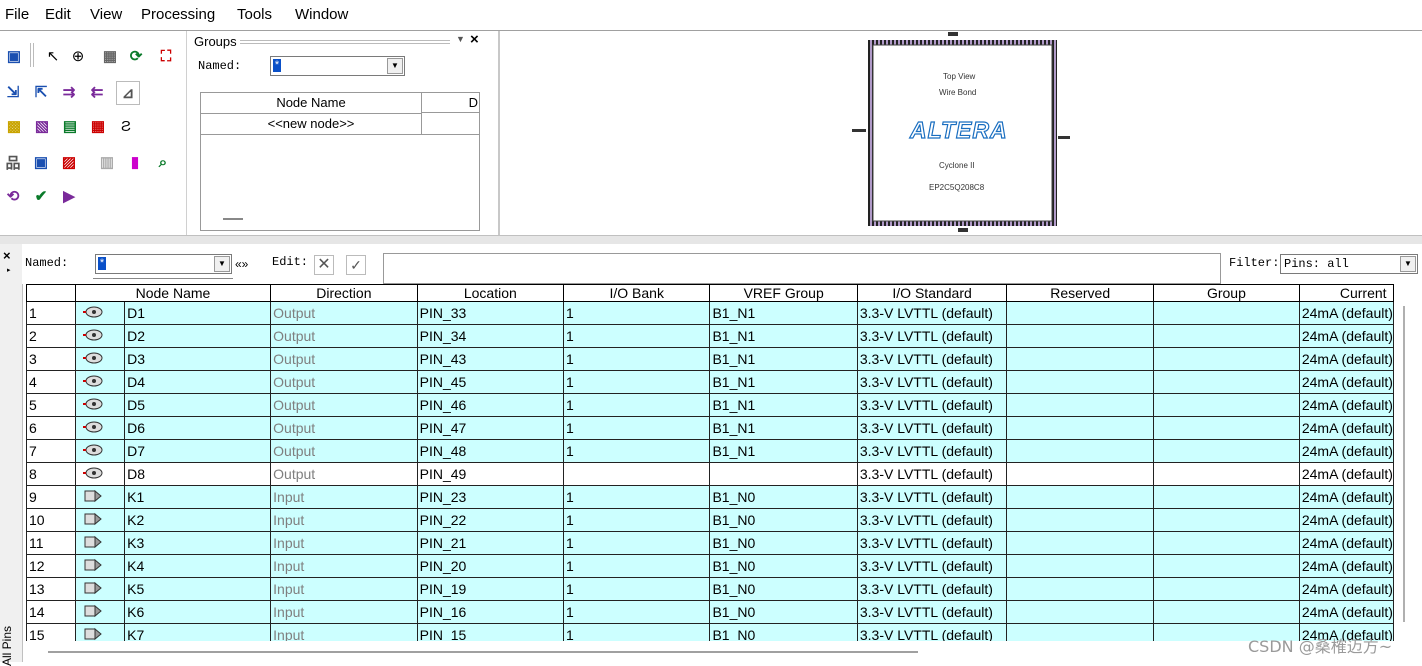  What do you see at coordinates (311, 124) in the screenshot?
I see `new-node-row: <<new node>>` at bounding box center [311, 124].